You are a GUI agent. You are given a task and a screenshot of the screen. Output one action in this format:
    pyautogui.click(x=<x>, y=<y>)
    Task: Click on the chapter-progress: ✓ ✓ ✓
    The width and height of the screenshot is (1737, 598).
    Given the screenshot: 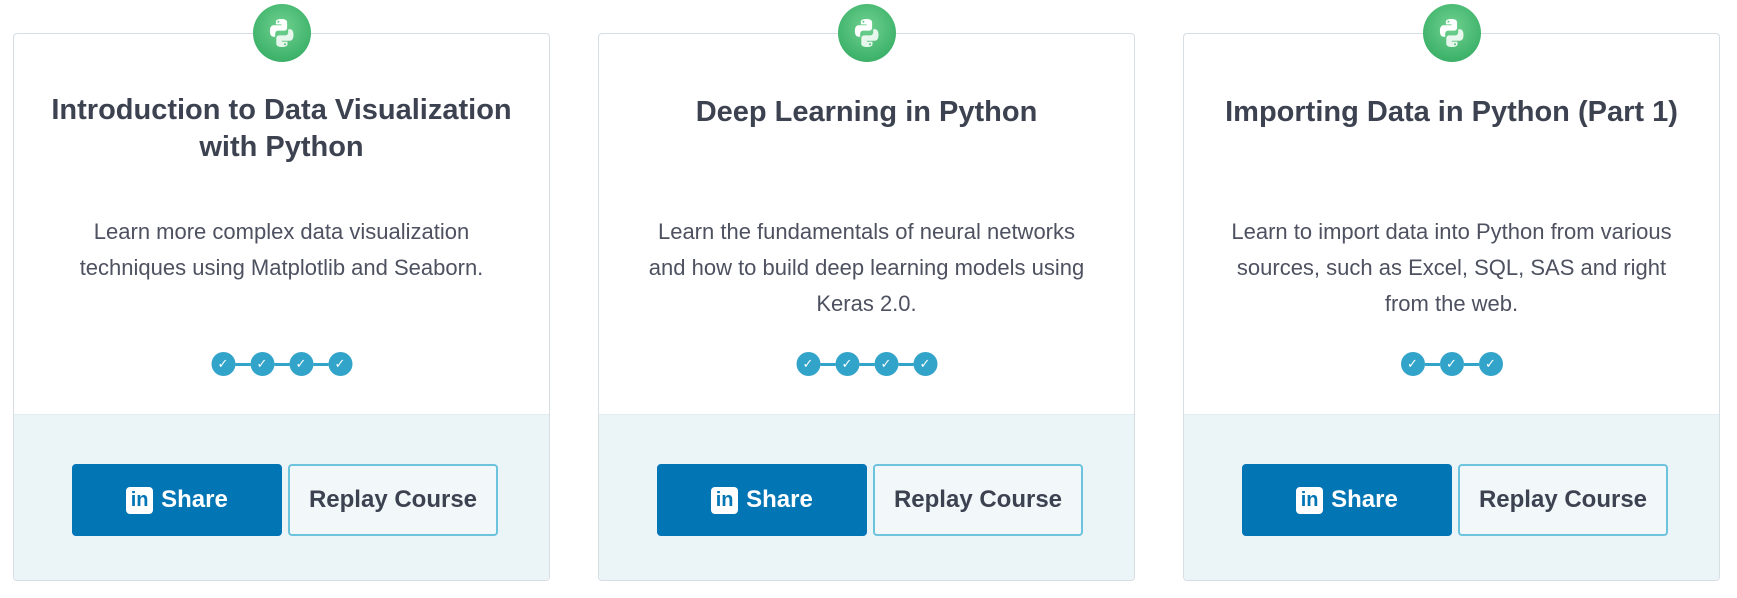 What is the action you would take?
    pyautogui.click(x=1451, y=364)
    